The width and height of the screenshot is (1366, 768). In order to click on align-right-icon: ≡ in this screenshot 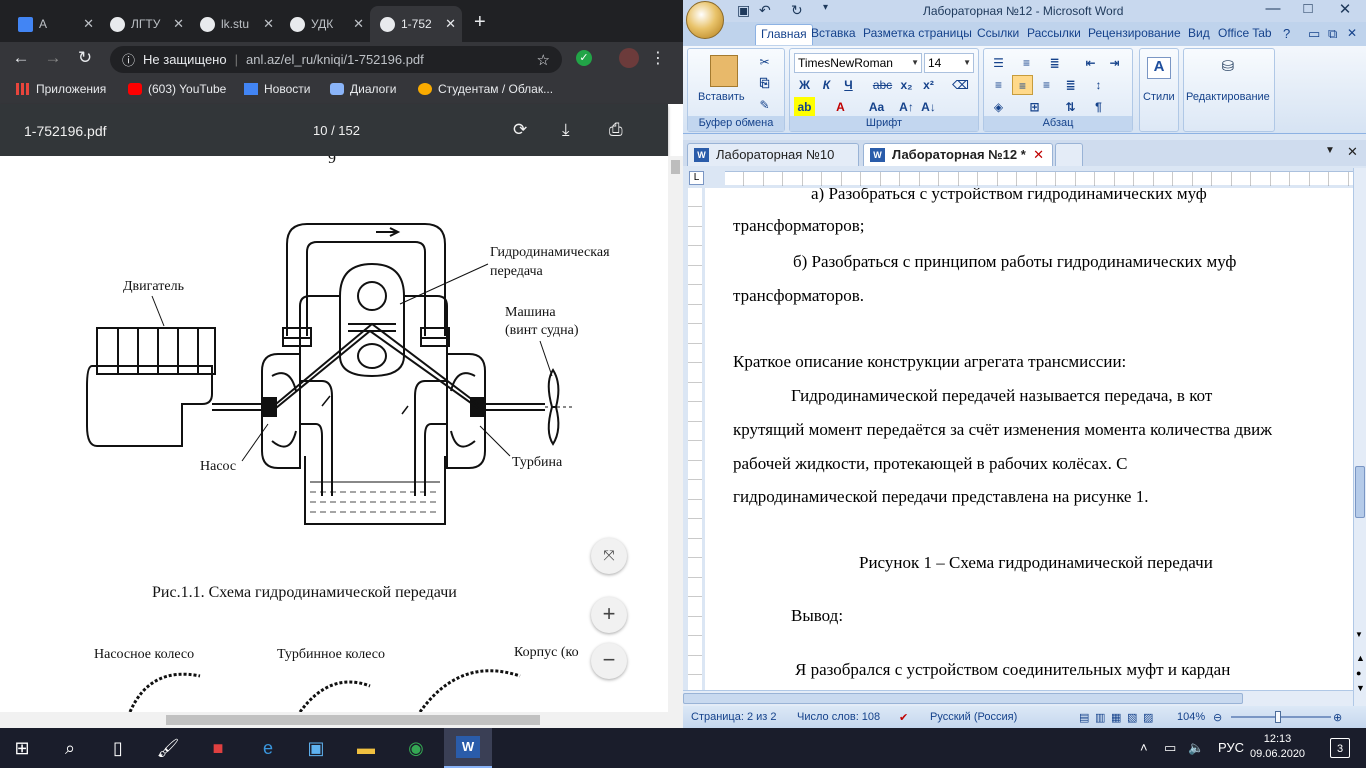, I will do `click(1046, 85)`.